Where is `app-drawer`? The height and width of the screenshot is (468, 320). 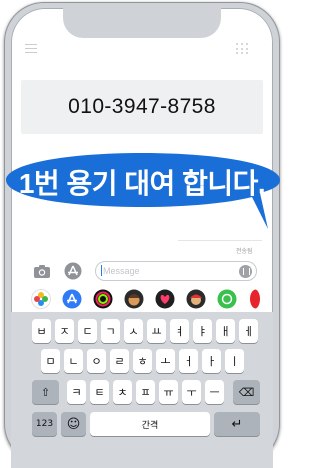 app-drawer is located at coordinates (151, 299).